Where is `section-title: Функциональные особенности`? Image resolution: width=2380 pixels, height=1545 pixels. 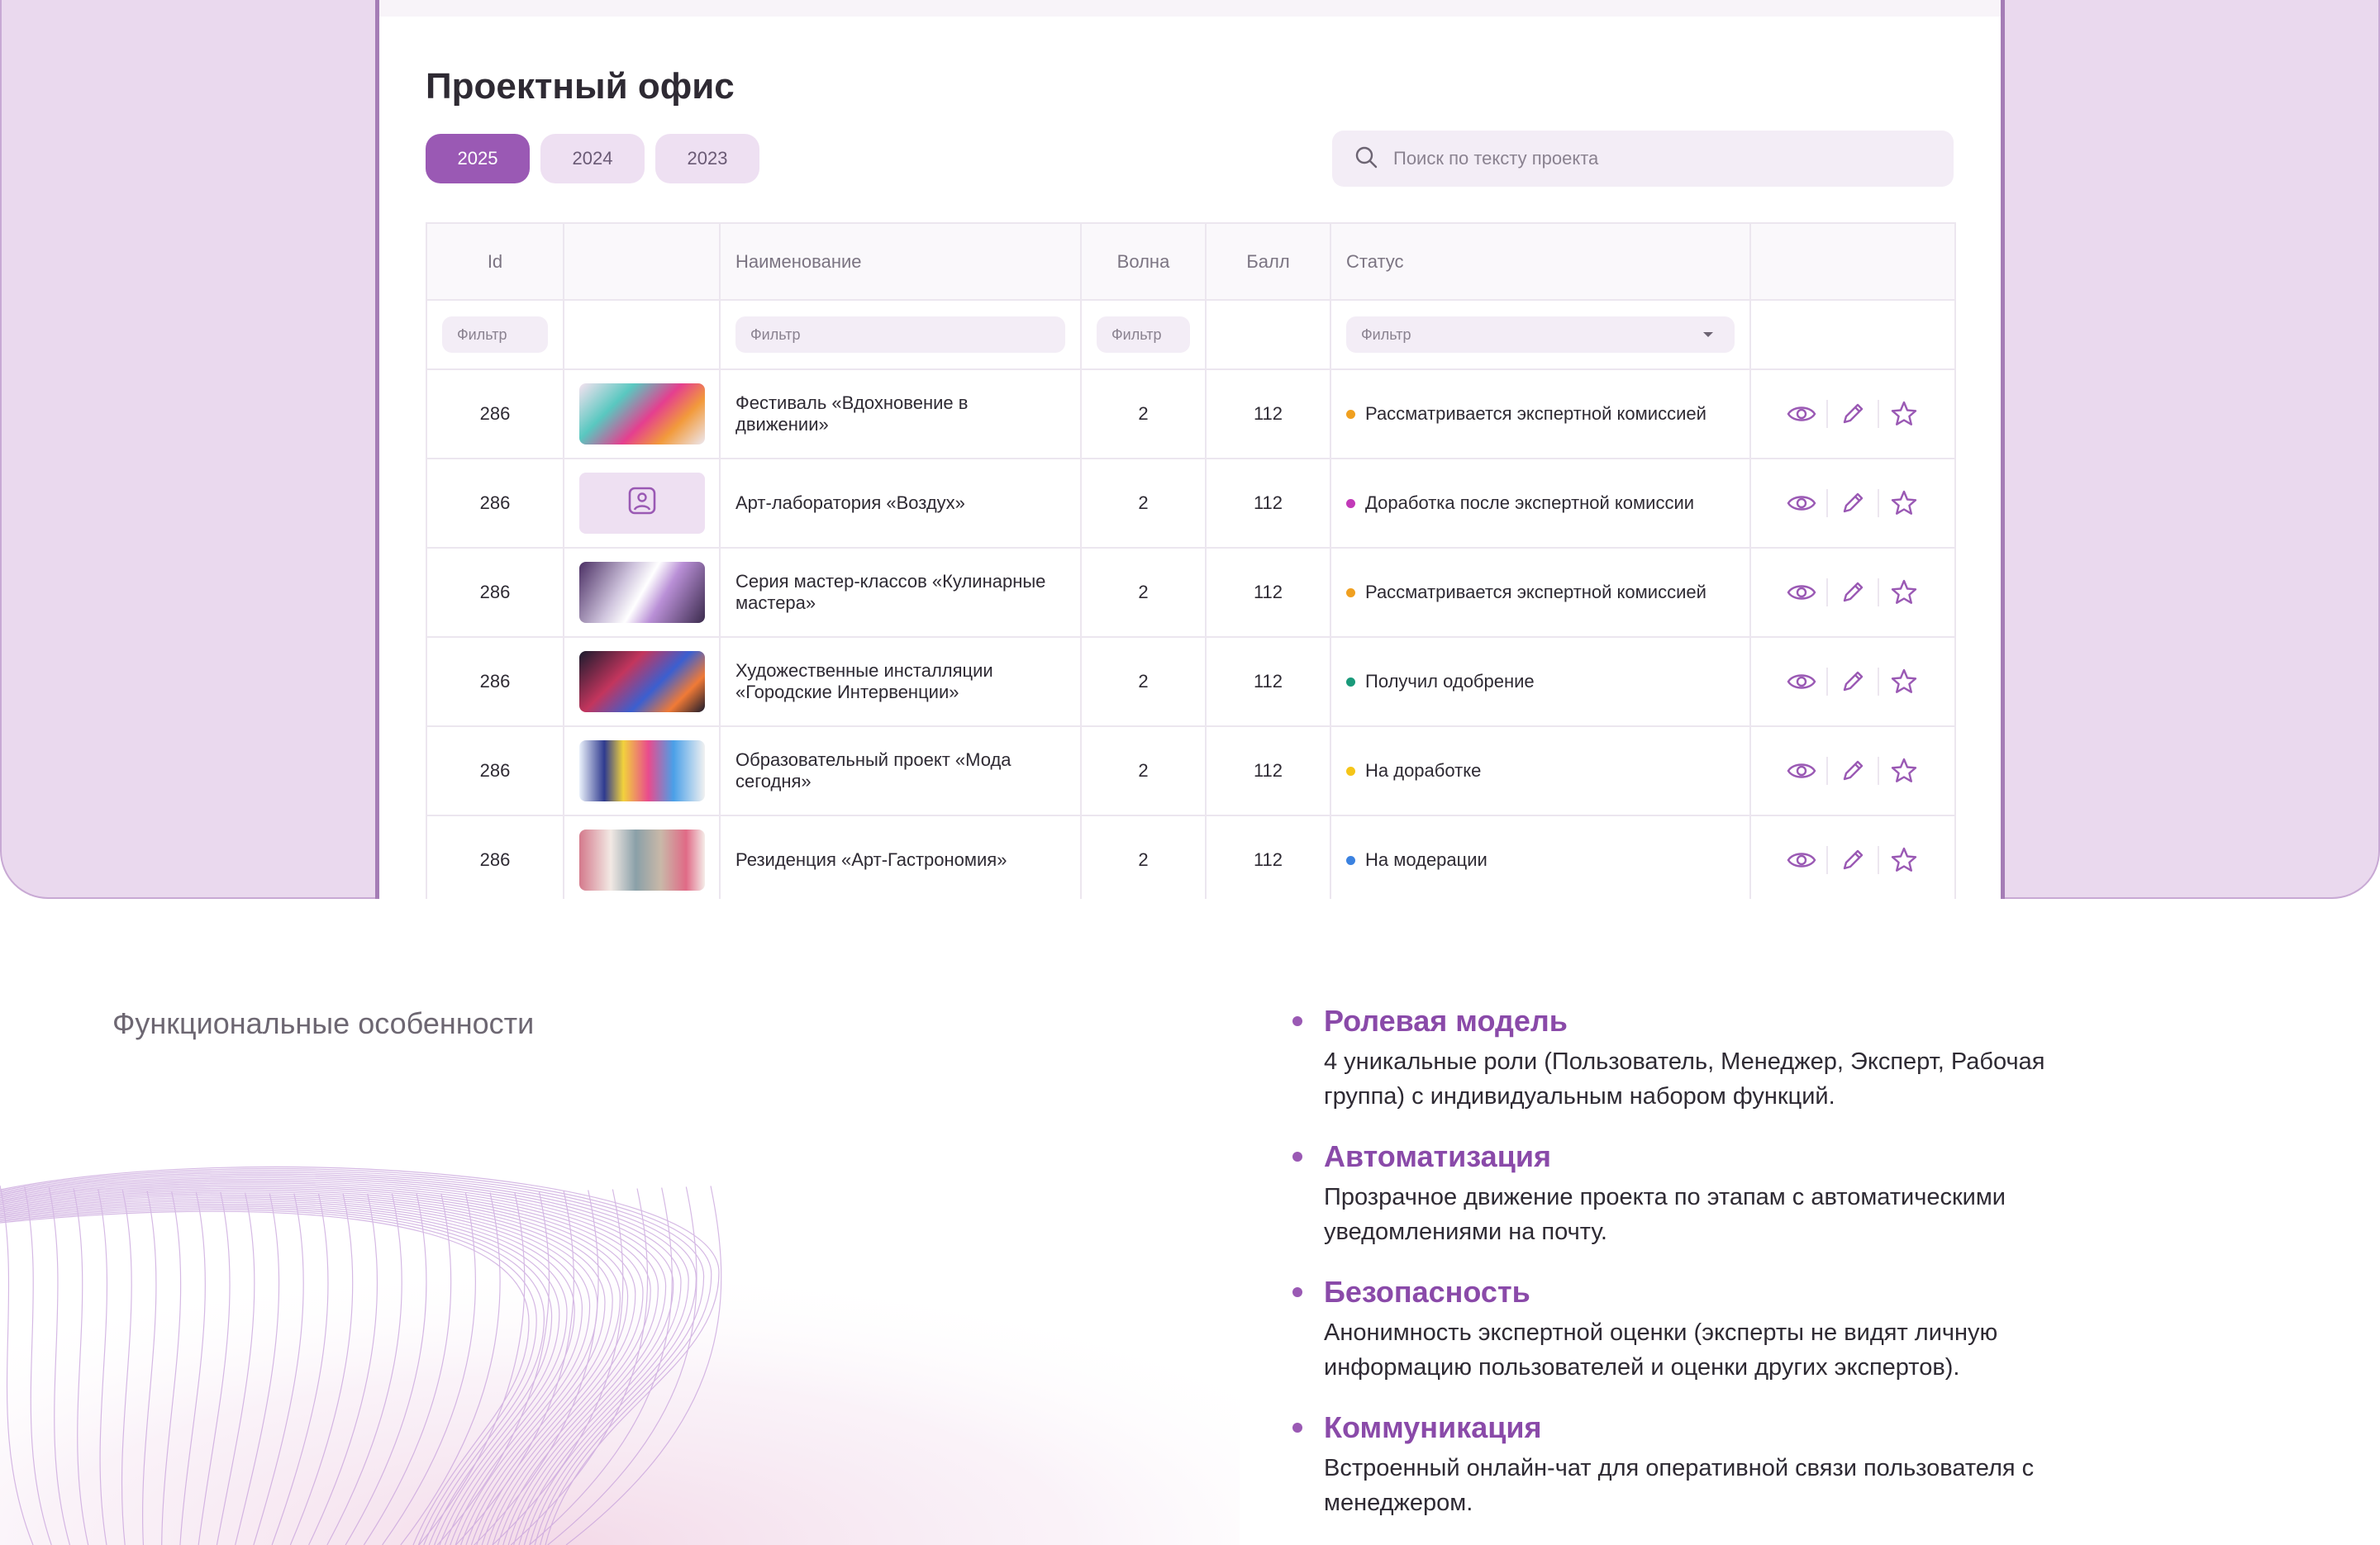 section-title: Функциональные особенности is located at coordinates (323, 1023).